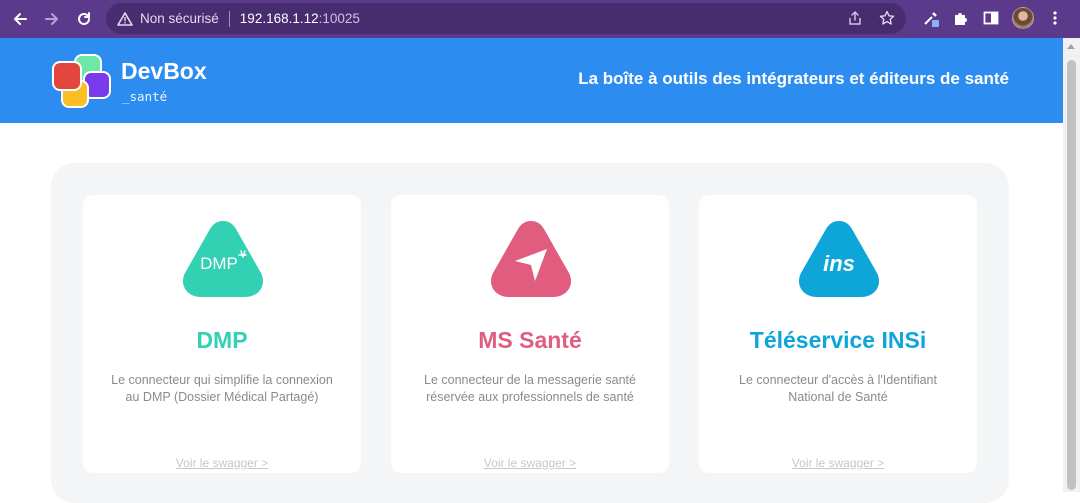  I want to click on extensions-puzzle-icon, so click(961, 18).